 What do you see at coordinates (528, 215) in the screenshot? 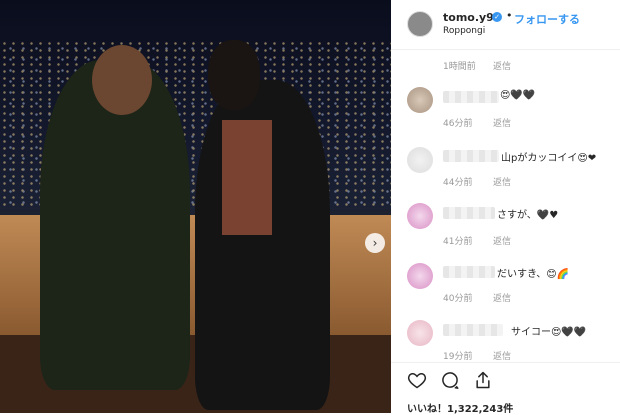
I see `comment-text: さすが、🖤♥` at bounding box center [528, 215].